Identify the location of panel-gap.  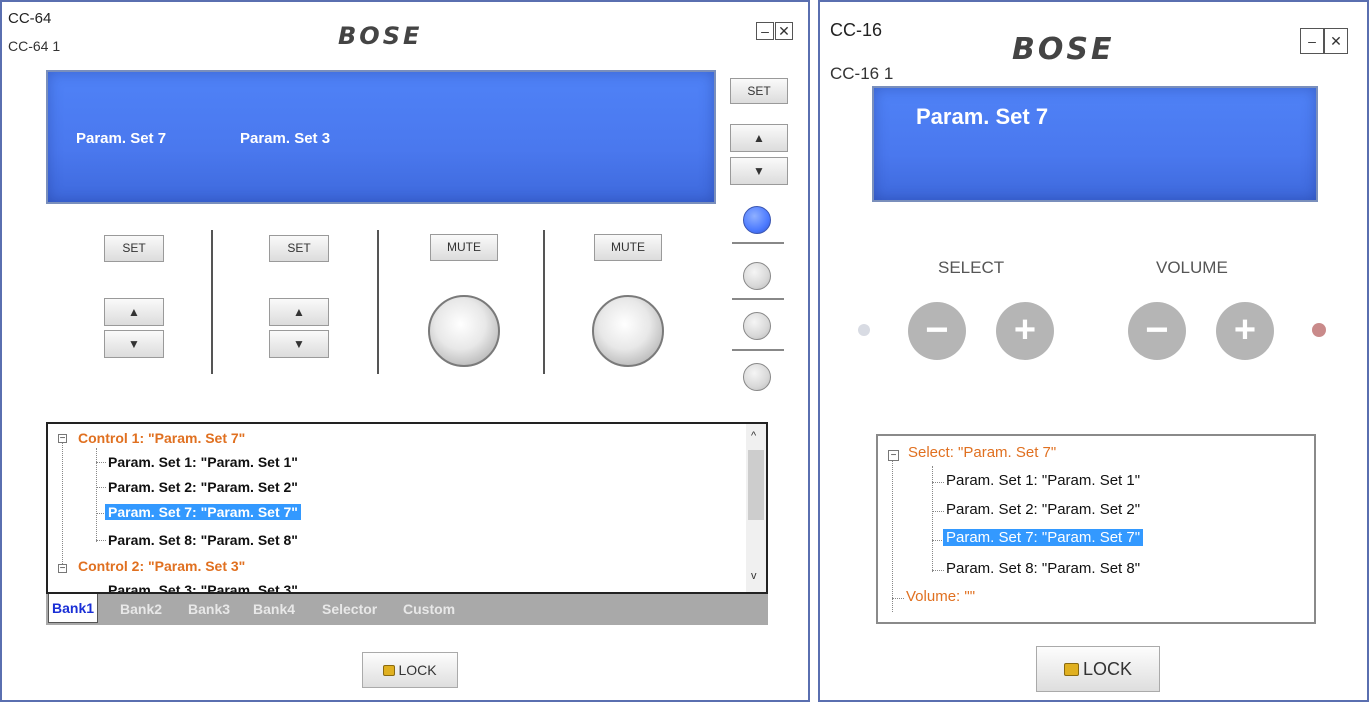
(814, 351).